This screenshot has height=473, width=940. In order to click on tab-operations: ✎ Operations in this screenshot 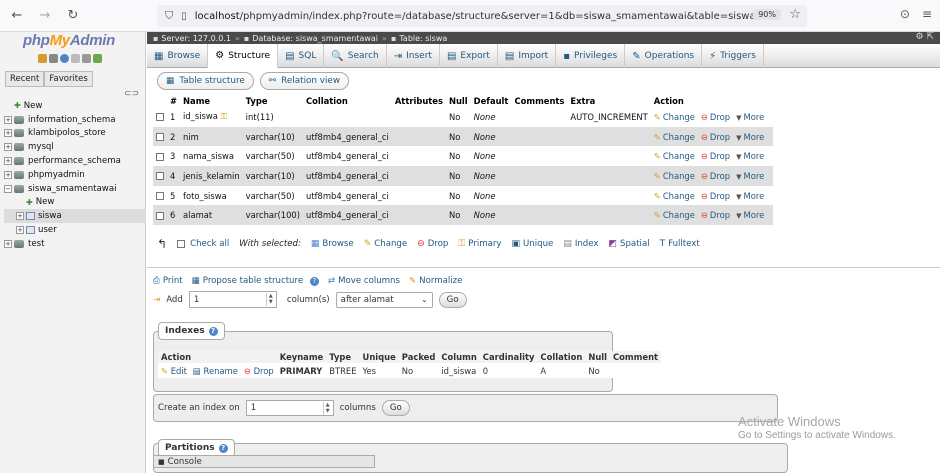, I will do `click(664, 56)`.